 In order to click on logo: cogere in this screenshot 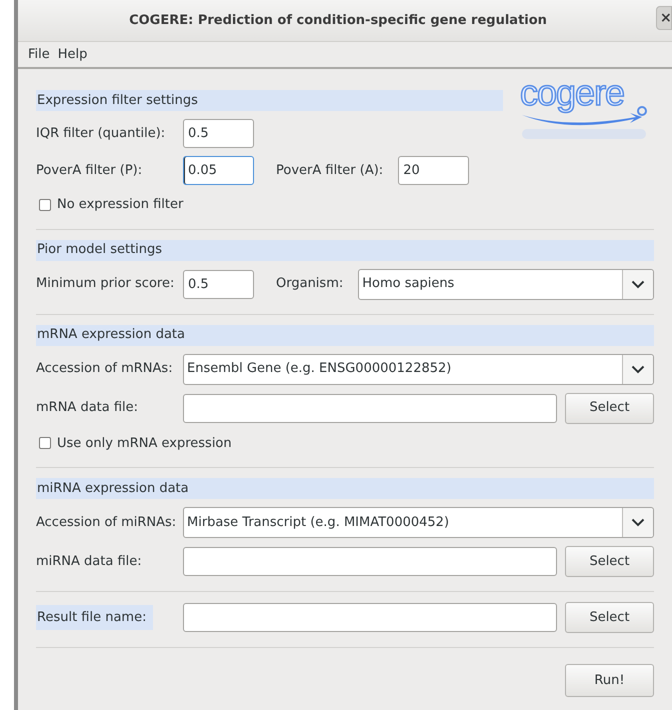, I will do `click(584, 114)`.